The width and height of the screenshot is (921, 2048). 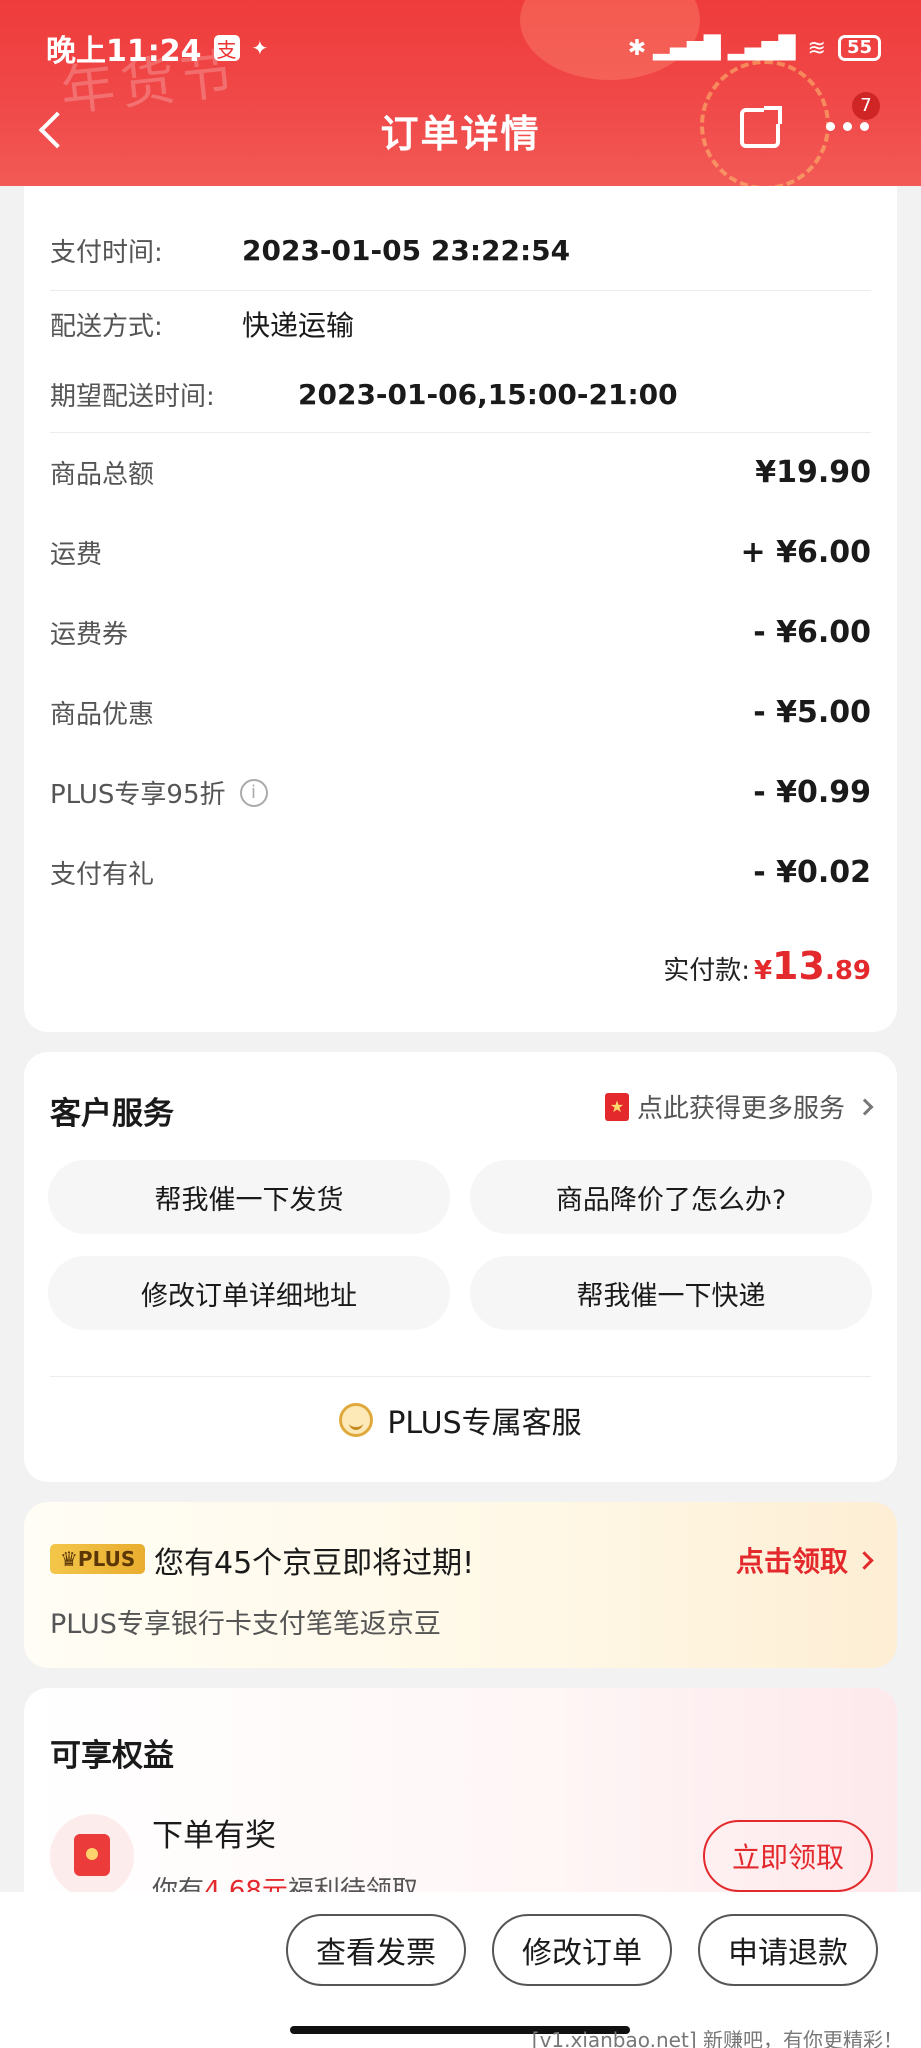 I want to click on status-bar: 晚上11:24 支 ✦ ✱ ▂▄▆█ ▂▄▆█ ≋ 55, so click(x=463, y=48).